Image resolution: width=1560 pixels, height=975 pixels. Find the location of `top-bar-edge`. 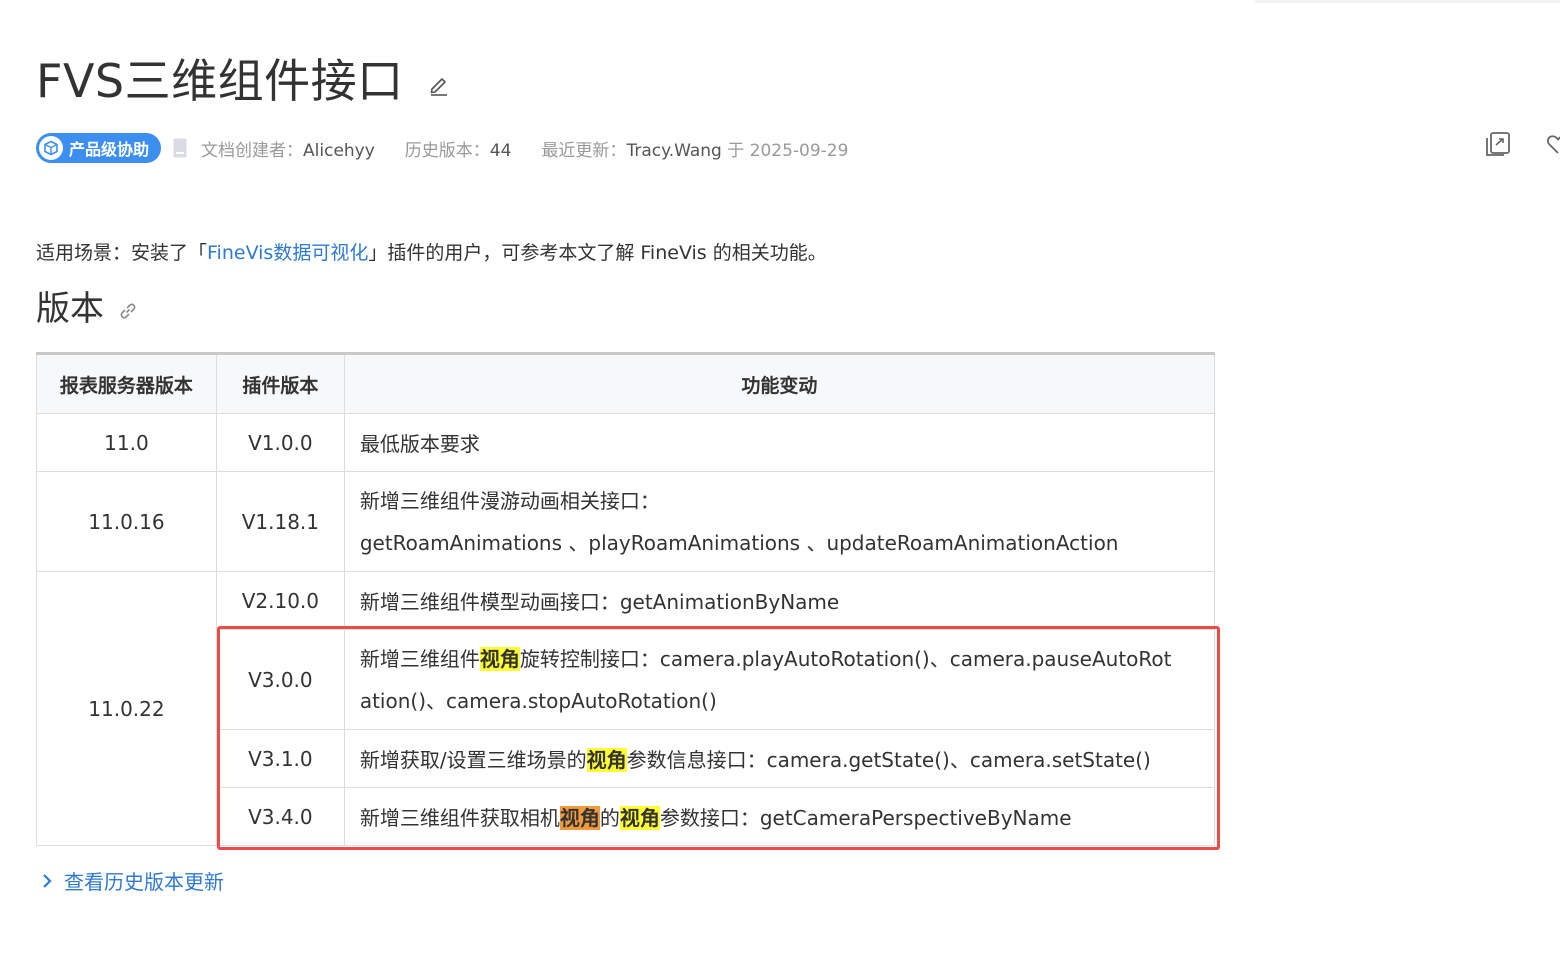

top-bar-edge is located at coordinates (1407, 1).